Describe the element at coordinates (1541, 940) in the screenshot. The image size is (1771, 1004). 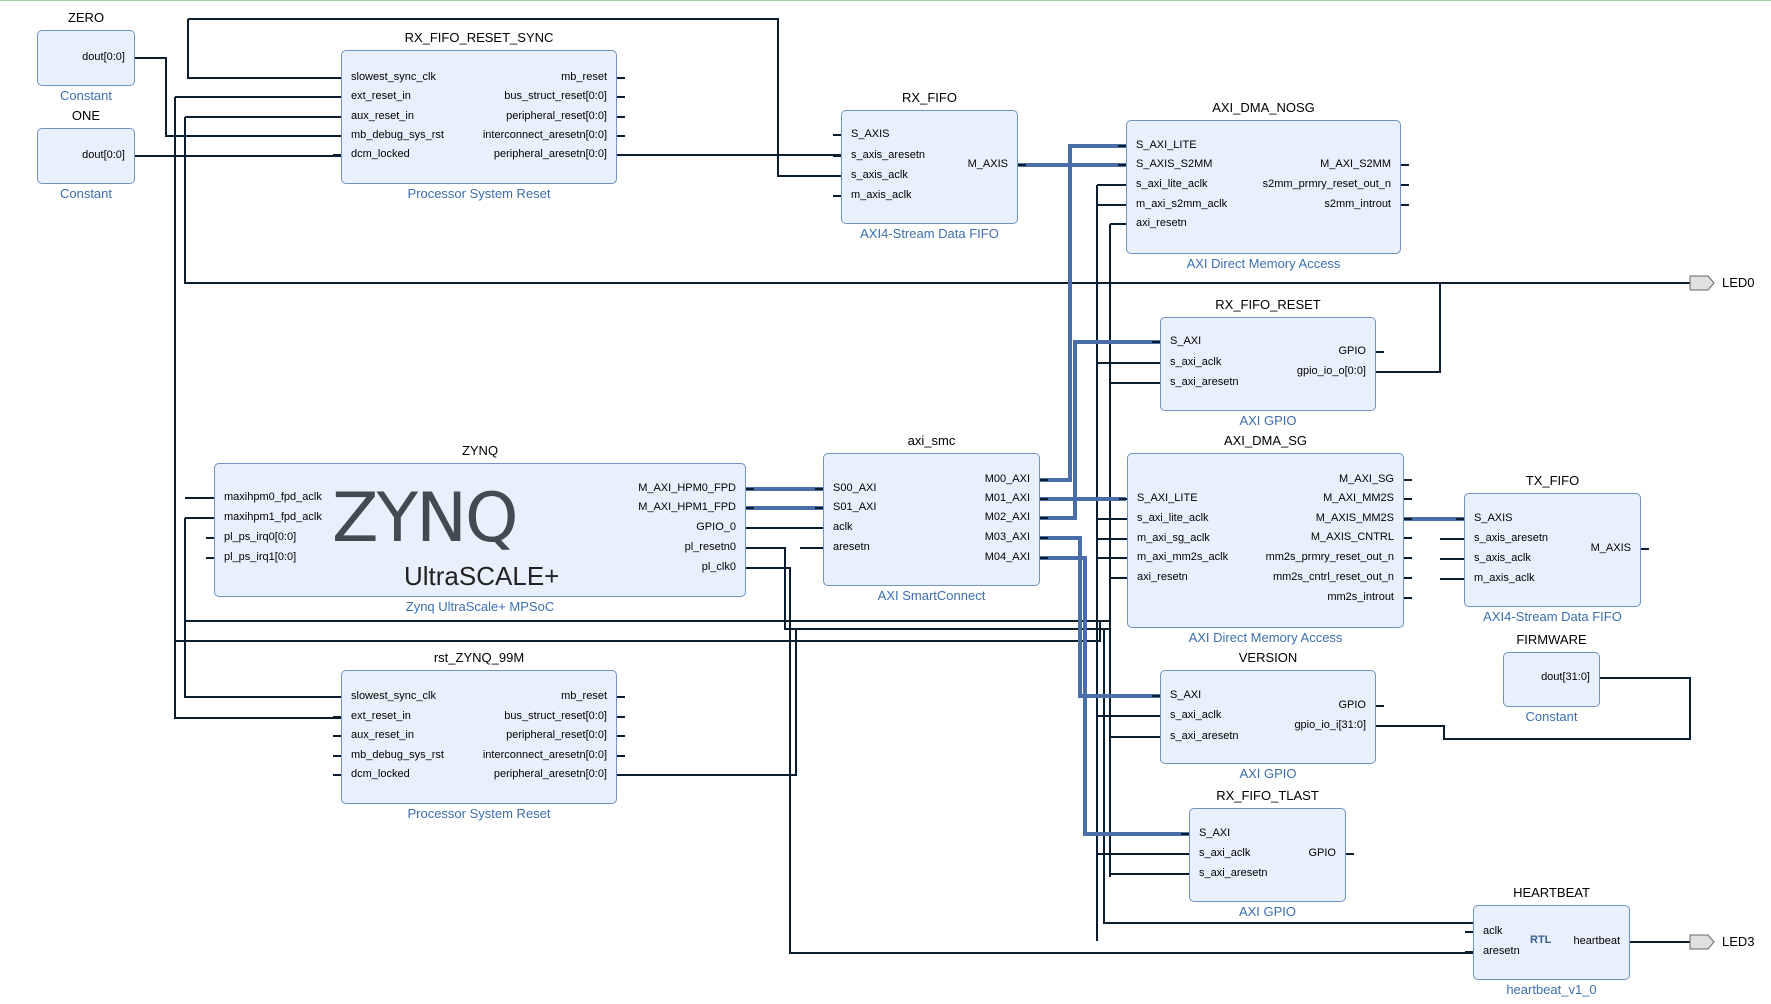
I see `rtl-badge-text: RTL` at that location.